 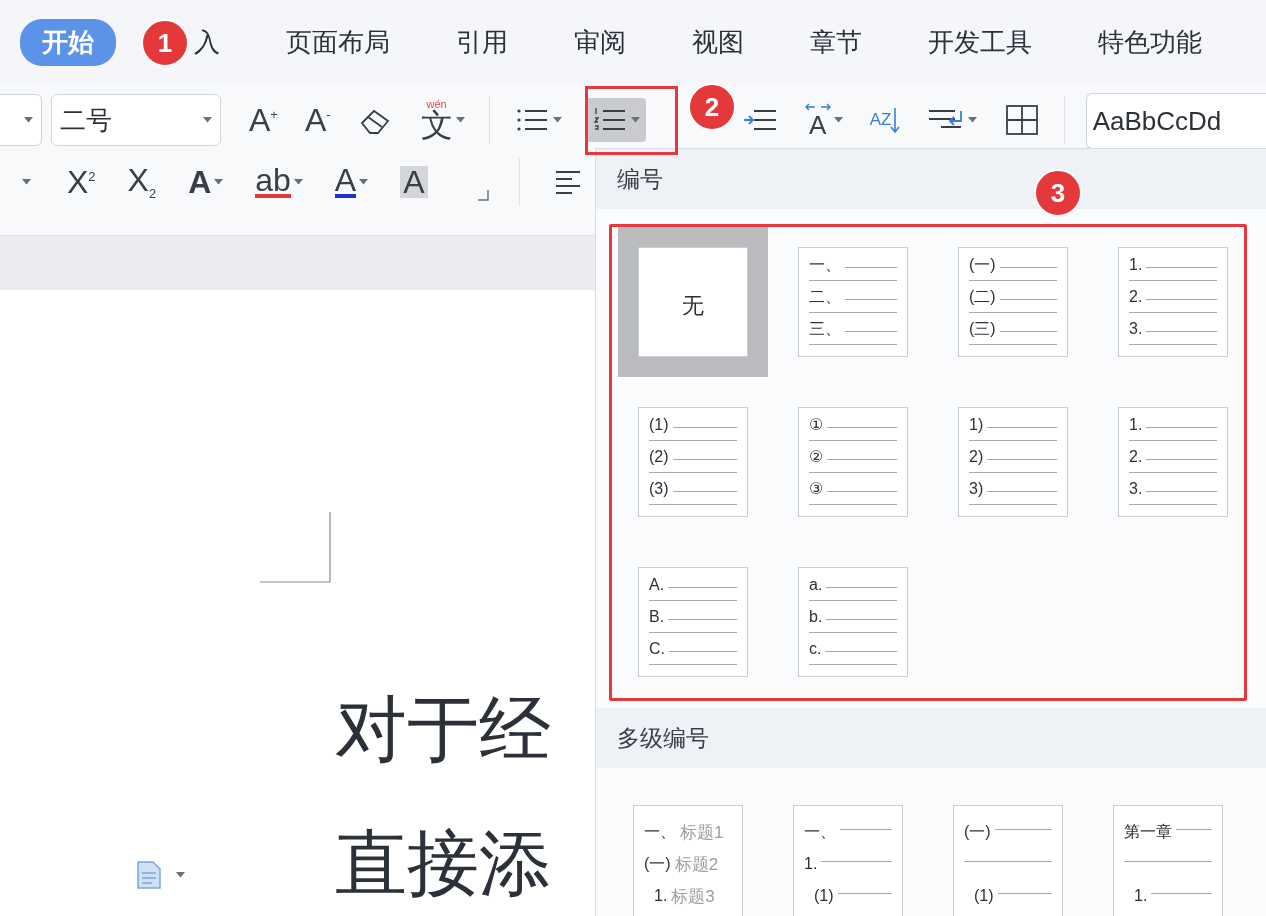 What do you see at coordinates (817, 106) in the screenshot?
I see `arrows-icon` at bounding box center [817, 106].